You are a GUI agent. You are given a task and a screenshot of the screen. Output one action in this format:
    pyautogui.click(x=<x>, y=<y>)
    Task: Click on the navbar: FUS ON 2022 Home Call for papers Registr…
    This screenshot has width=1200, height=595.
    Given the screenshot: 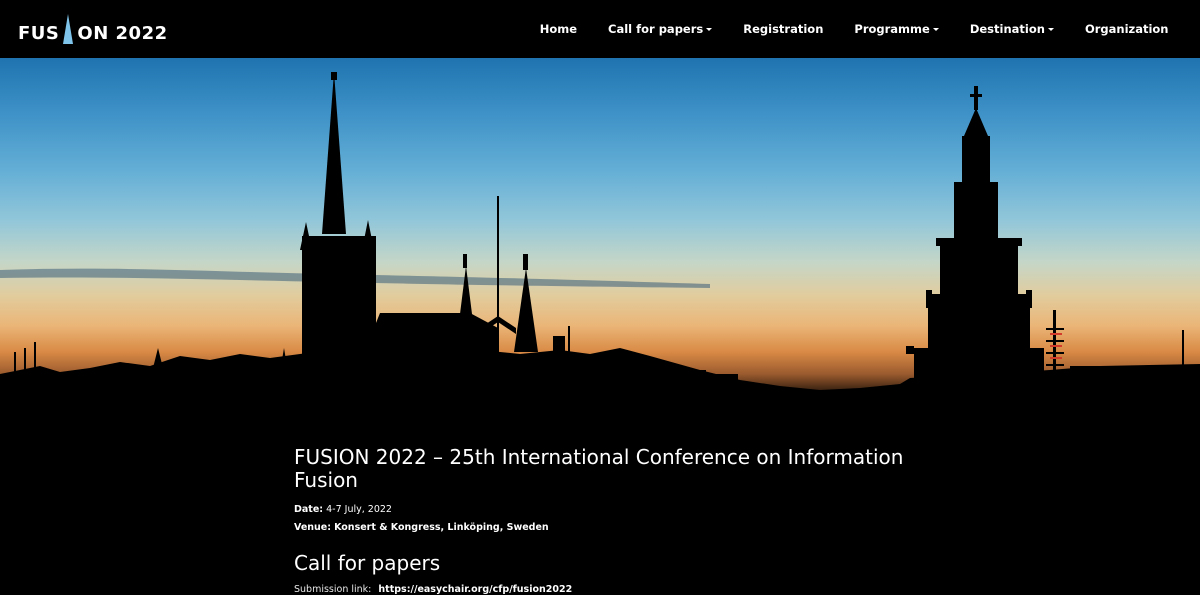 What is the action you would take?
    pyautogui.click(x=600, y=29)
    